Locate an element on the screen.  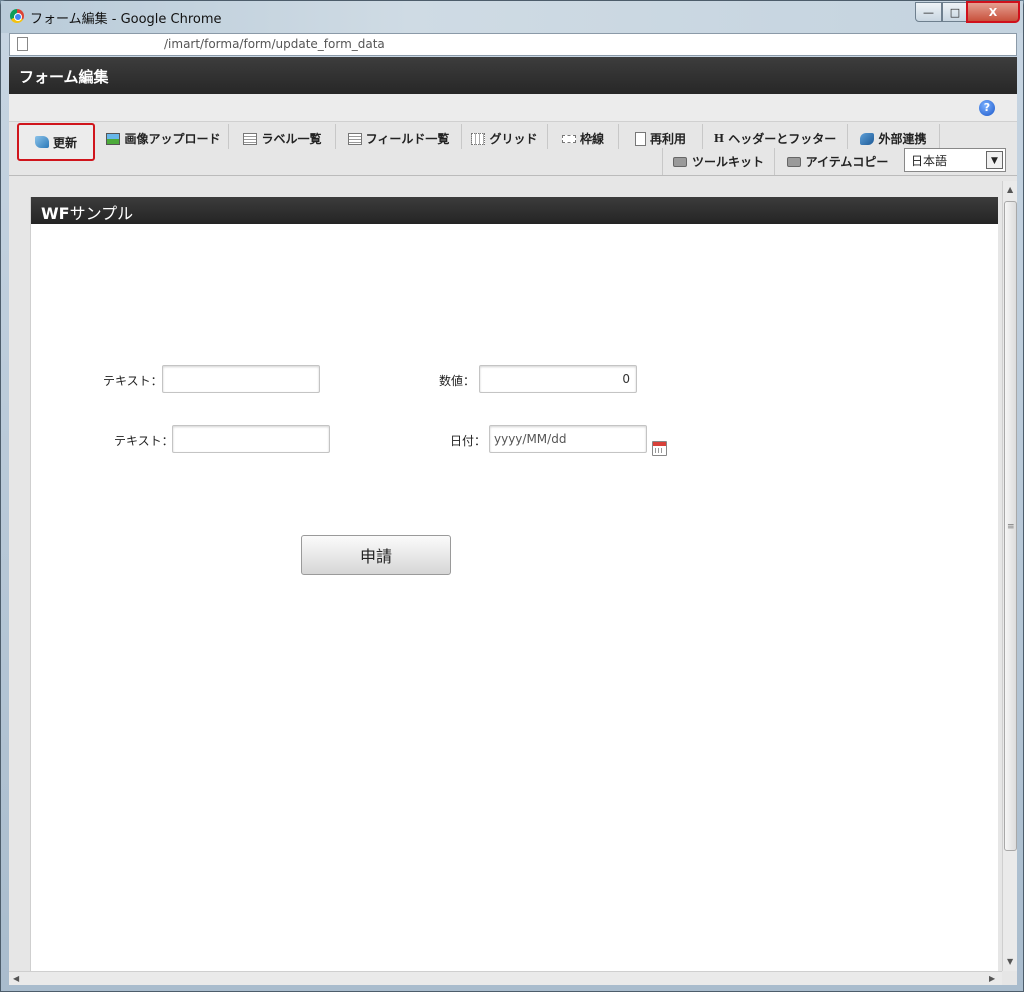
number-input: 0 is located at coordinates (558, 379).